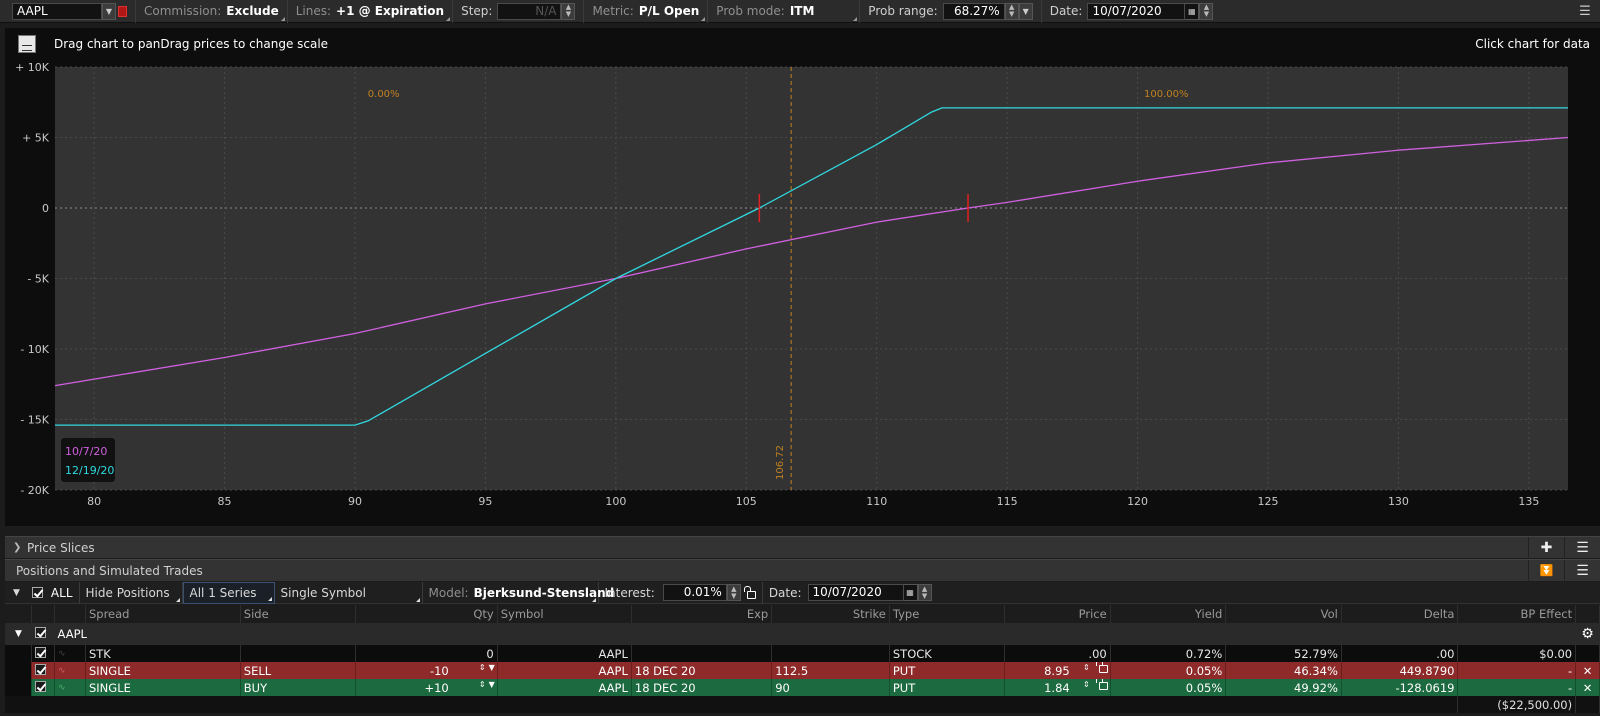 This screenshot has width=1600, height=716. What do you see at coordinates (1057, 614) in the screenshot?
I see `col-price: Price` at bounding box center [1057, 614].